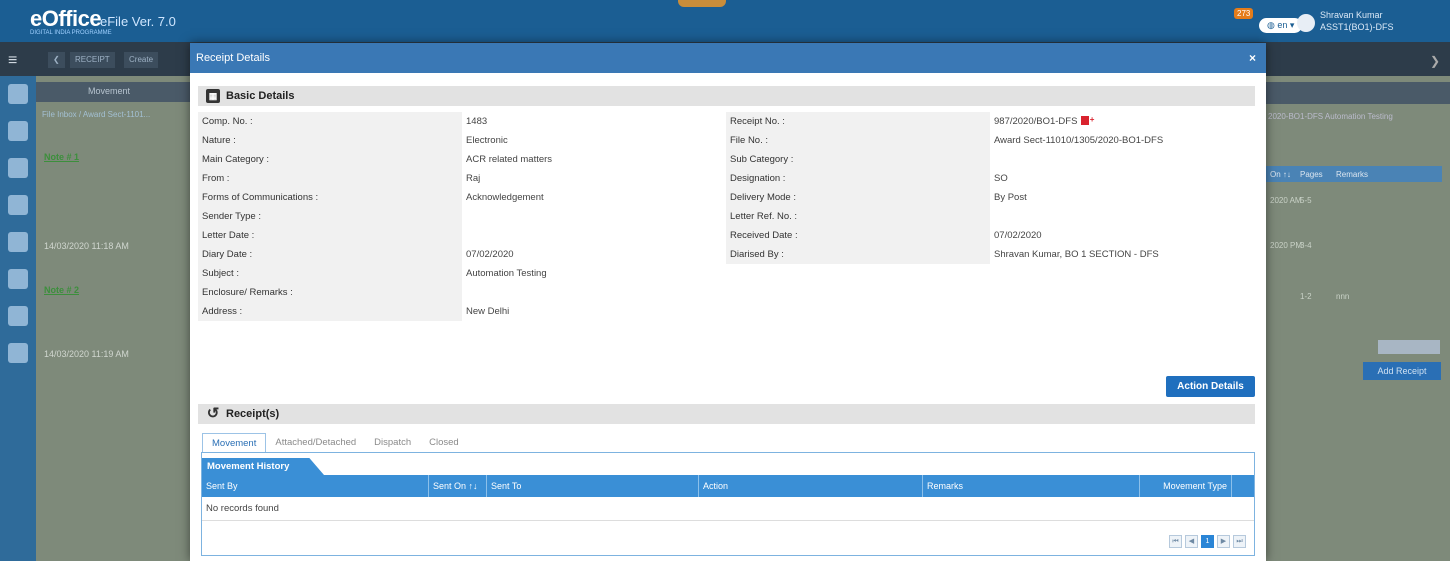 This screenshot has width=1450, height=561. What do you see at coordinates (1291, 25) in the screenshot?
I see `chevron-down-icon: ▾` at bounding box center [1291, 25].